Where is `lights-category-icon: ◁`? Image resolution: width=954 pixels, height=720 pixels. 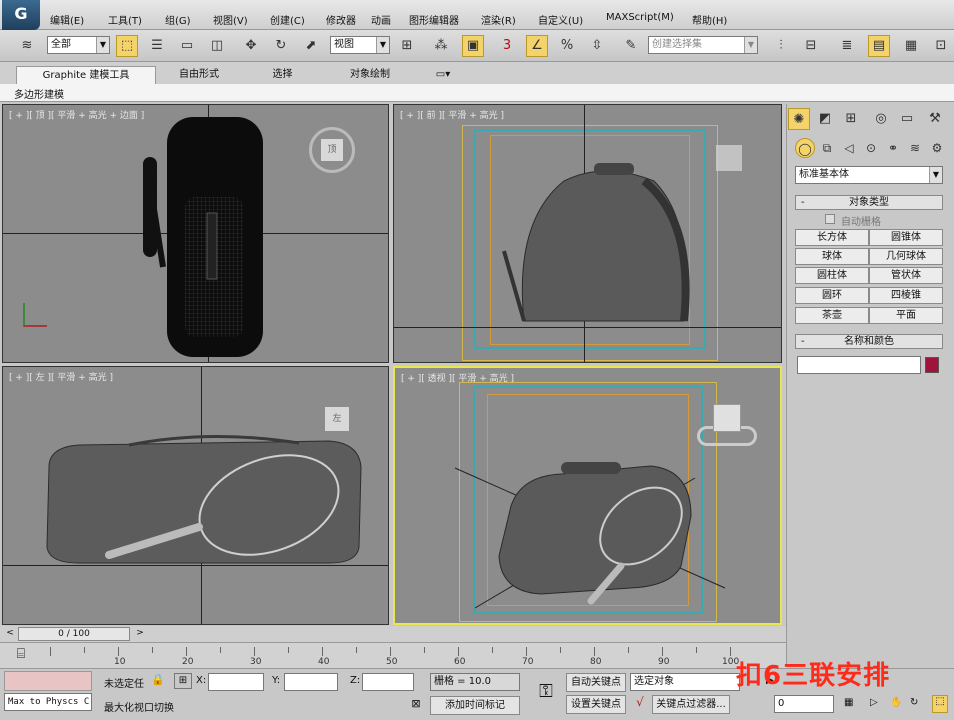 lights-category-icon: ◁ is located at coordinates (849, 148).